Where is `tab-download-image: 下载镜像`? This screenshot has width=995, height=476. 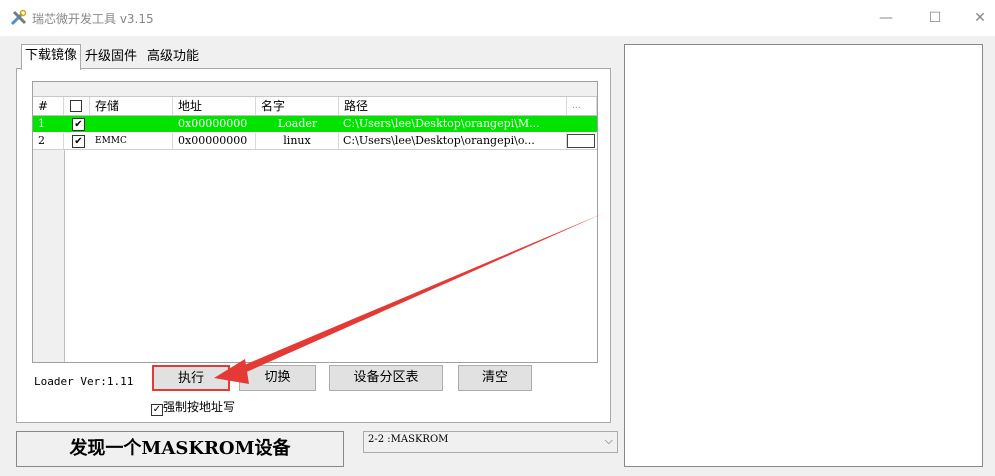 tab-download-image: 下载镜像 is located at coordinates (51, 57).